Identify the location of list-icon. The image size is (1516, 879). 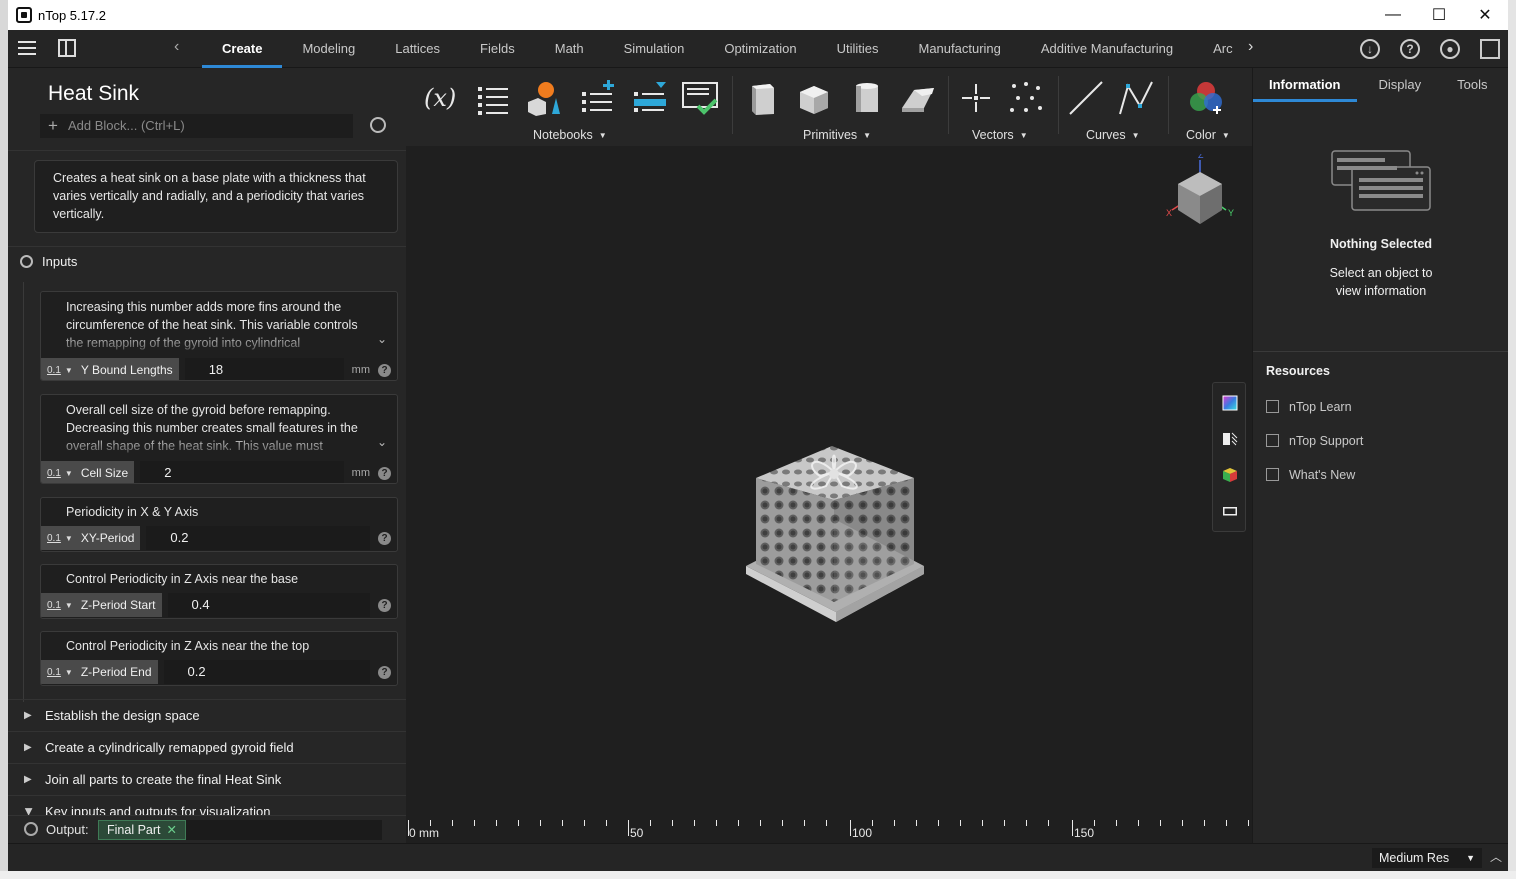
(494, 98).